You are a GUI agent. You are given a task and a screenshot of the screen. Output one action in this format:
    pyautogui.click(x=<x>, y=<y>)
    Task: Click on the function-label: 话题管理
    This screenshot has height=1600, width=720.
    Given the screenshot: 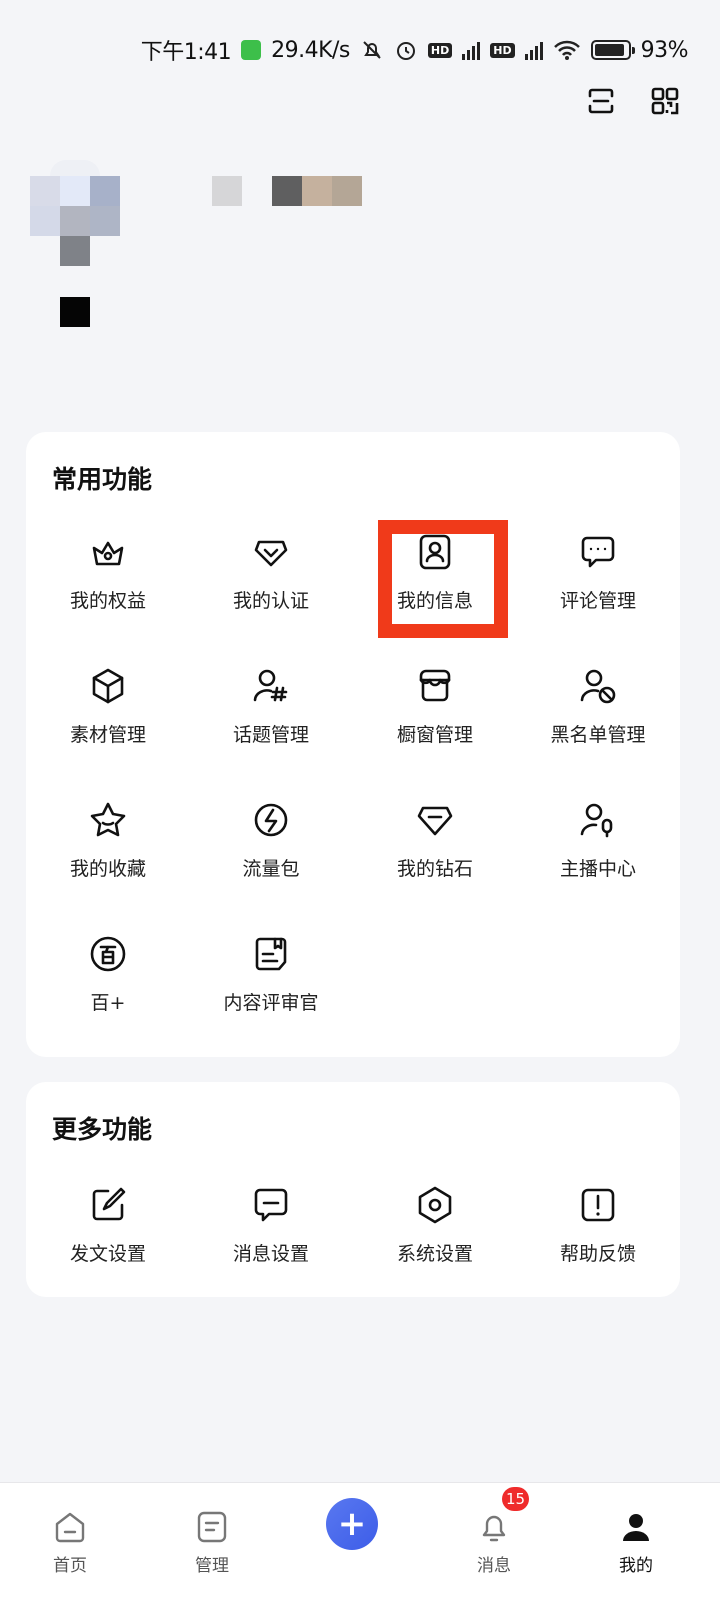 What is the action you would take?
    pyautogui.click(x=270, y=735)
    